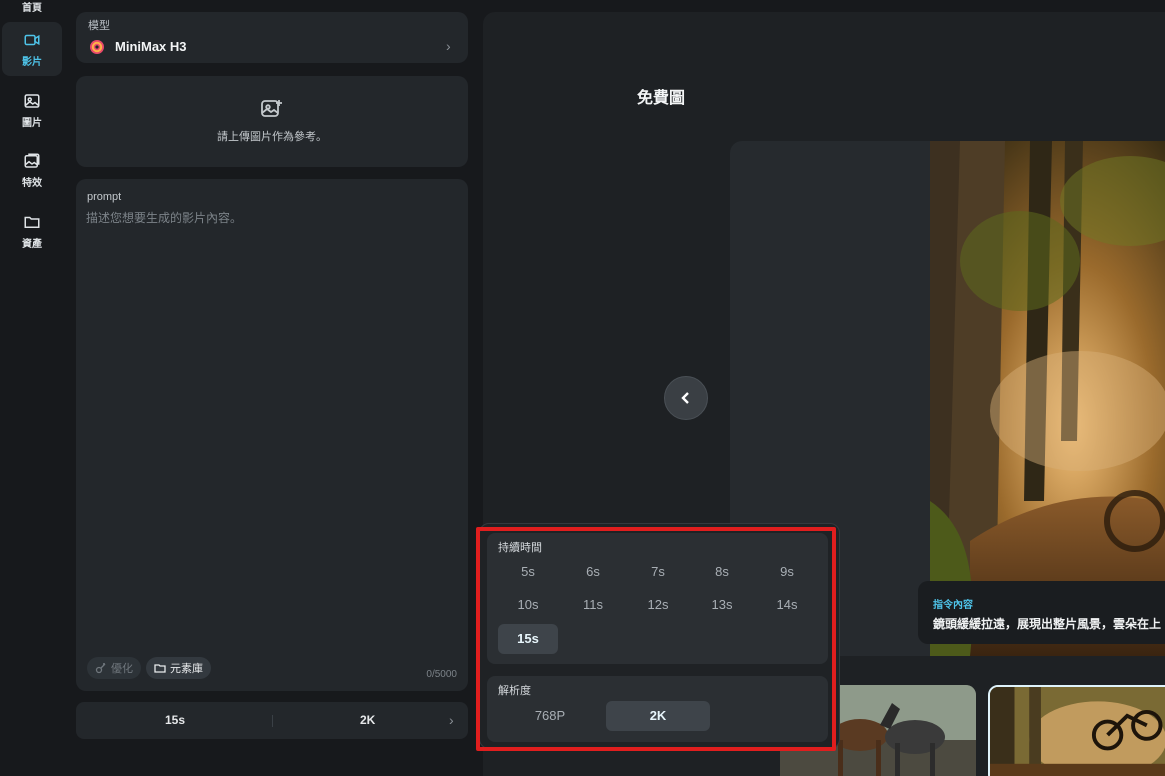  I want to click on add-image-icon, so click(271, 108).